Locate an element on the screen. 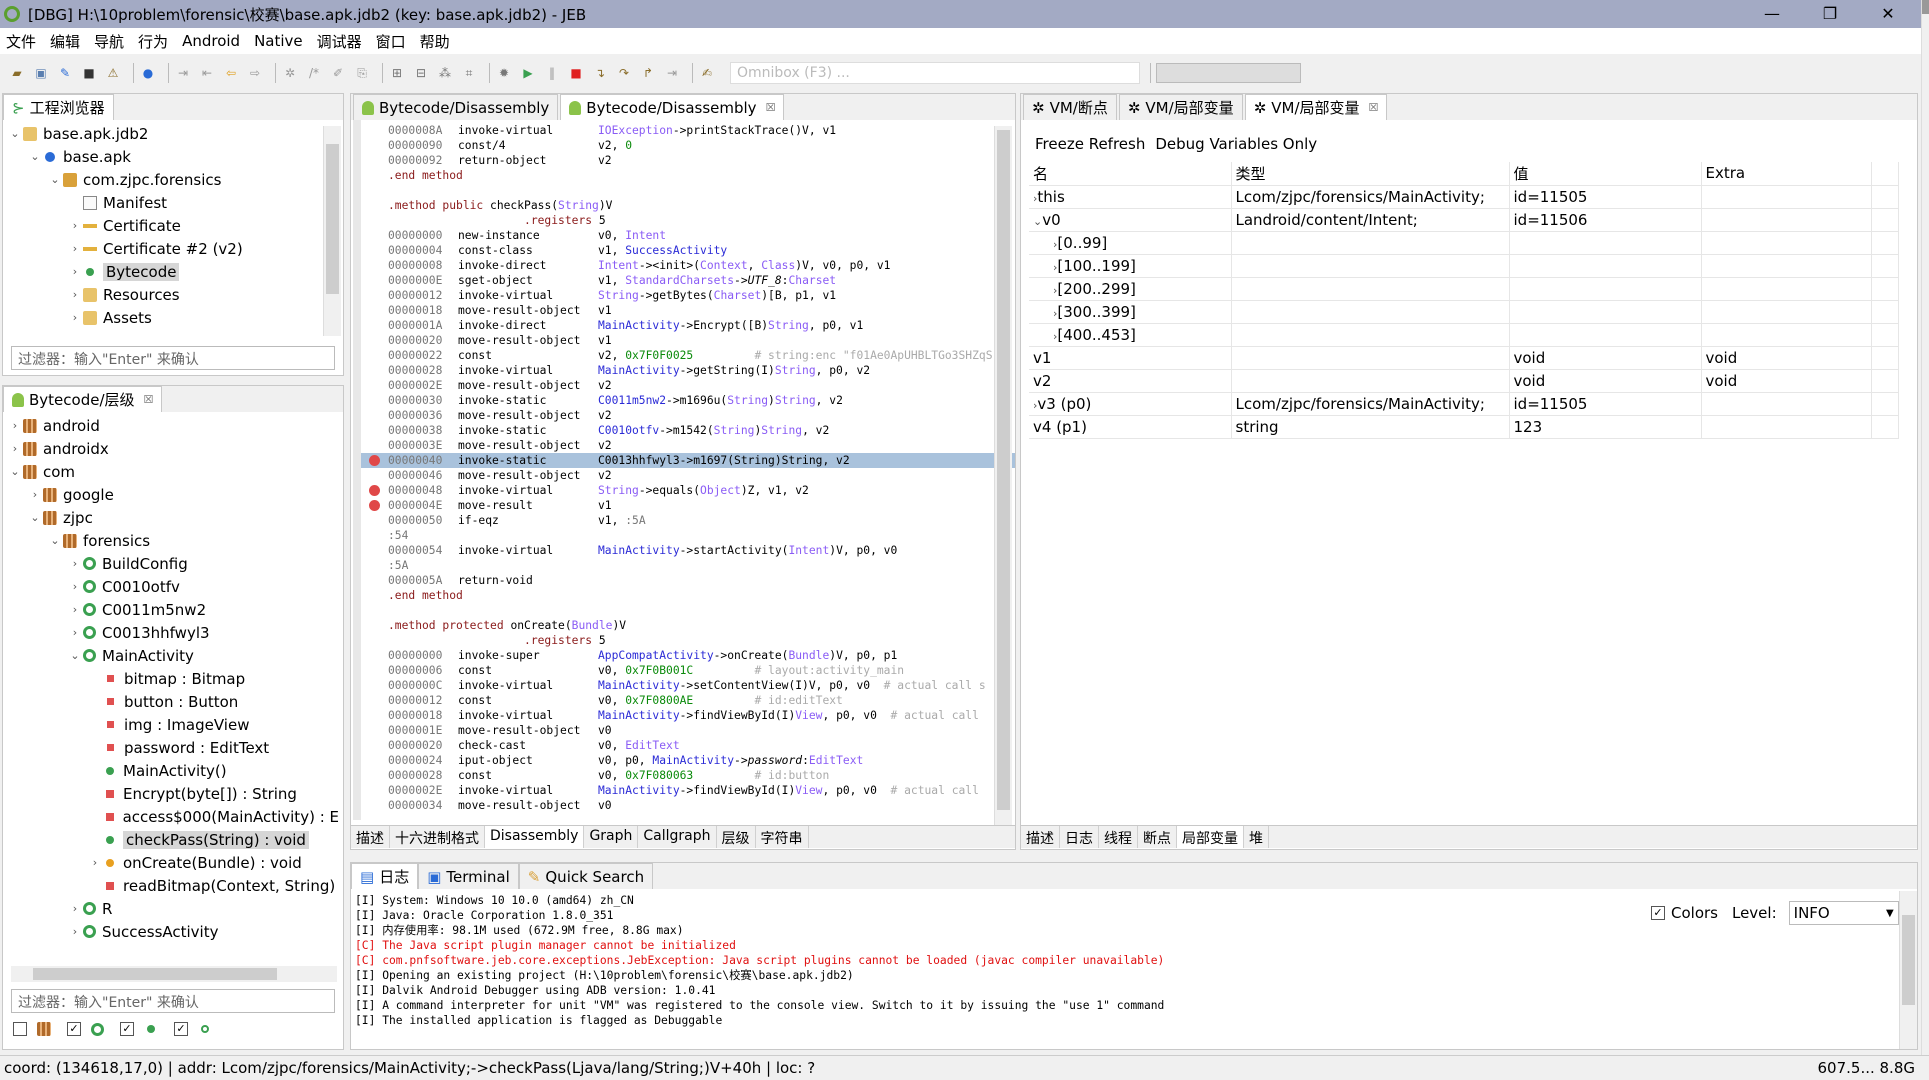  view-tab: 层级 is located at coordinates (736, 837).